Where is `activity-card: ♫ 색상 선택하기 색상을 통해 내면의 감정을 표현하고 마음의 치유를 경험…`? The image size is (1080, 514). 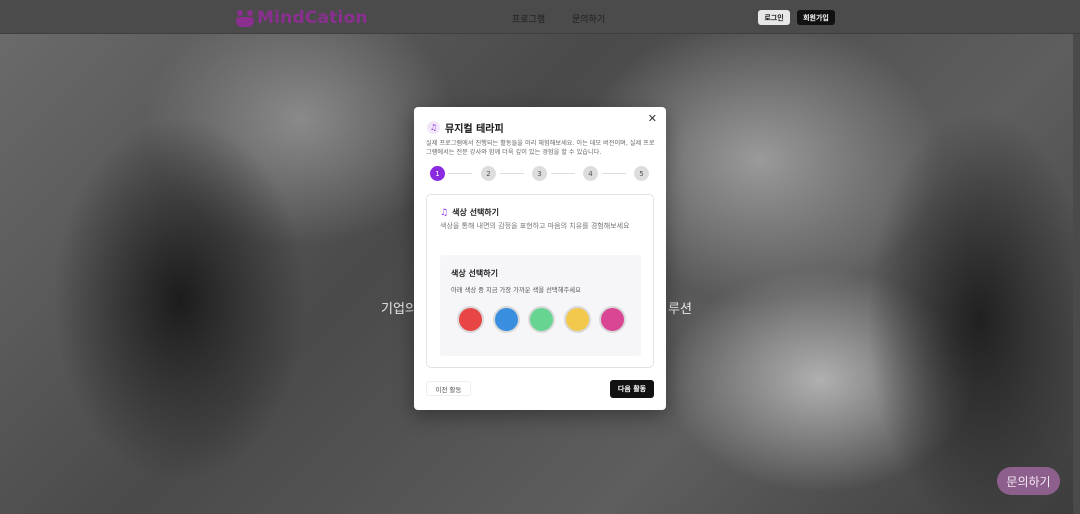
activity-card: ♫ 색상 선택하기 색상을 통해 내면의 감정을 표현하고 마음의 치유를 경험… is located at coordinates (540, 281).